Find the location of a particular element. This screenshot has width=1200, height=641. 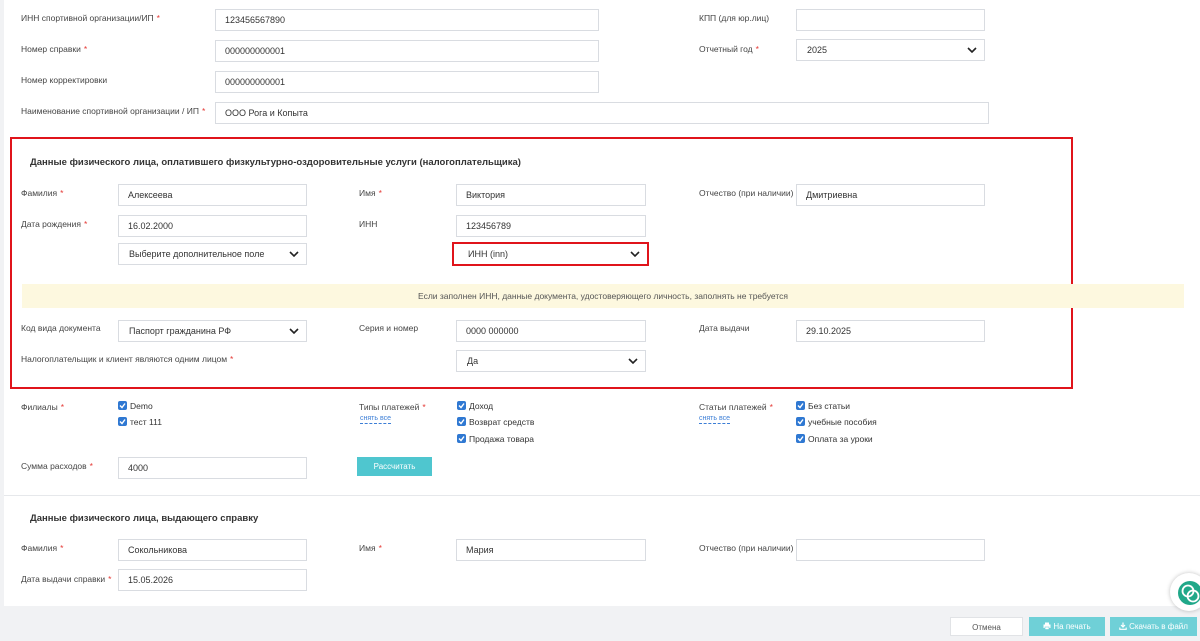

cancel-button: Отмена is located at coordinates (986, 626).